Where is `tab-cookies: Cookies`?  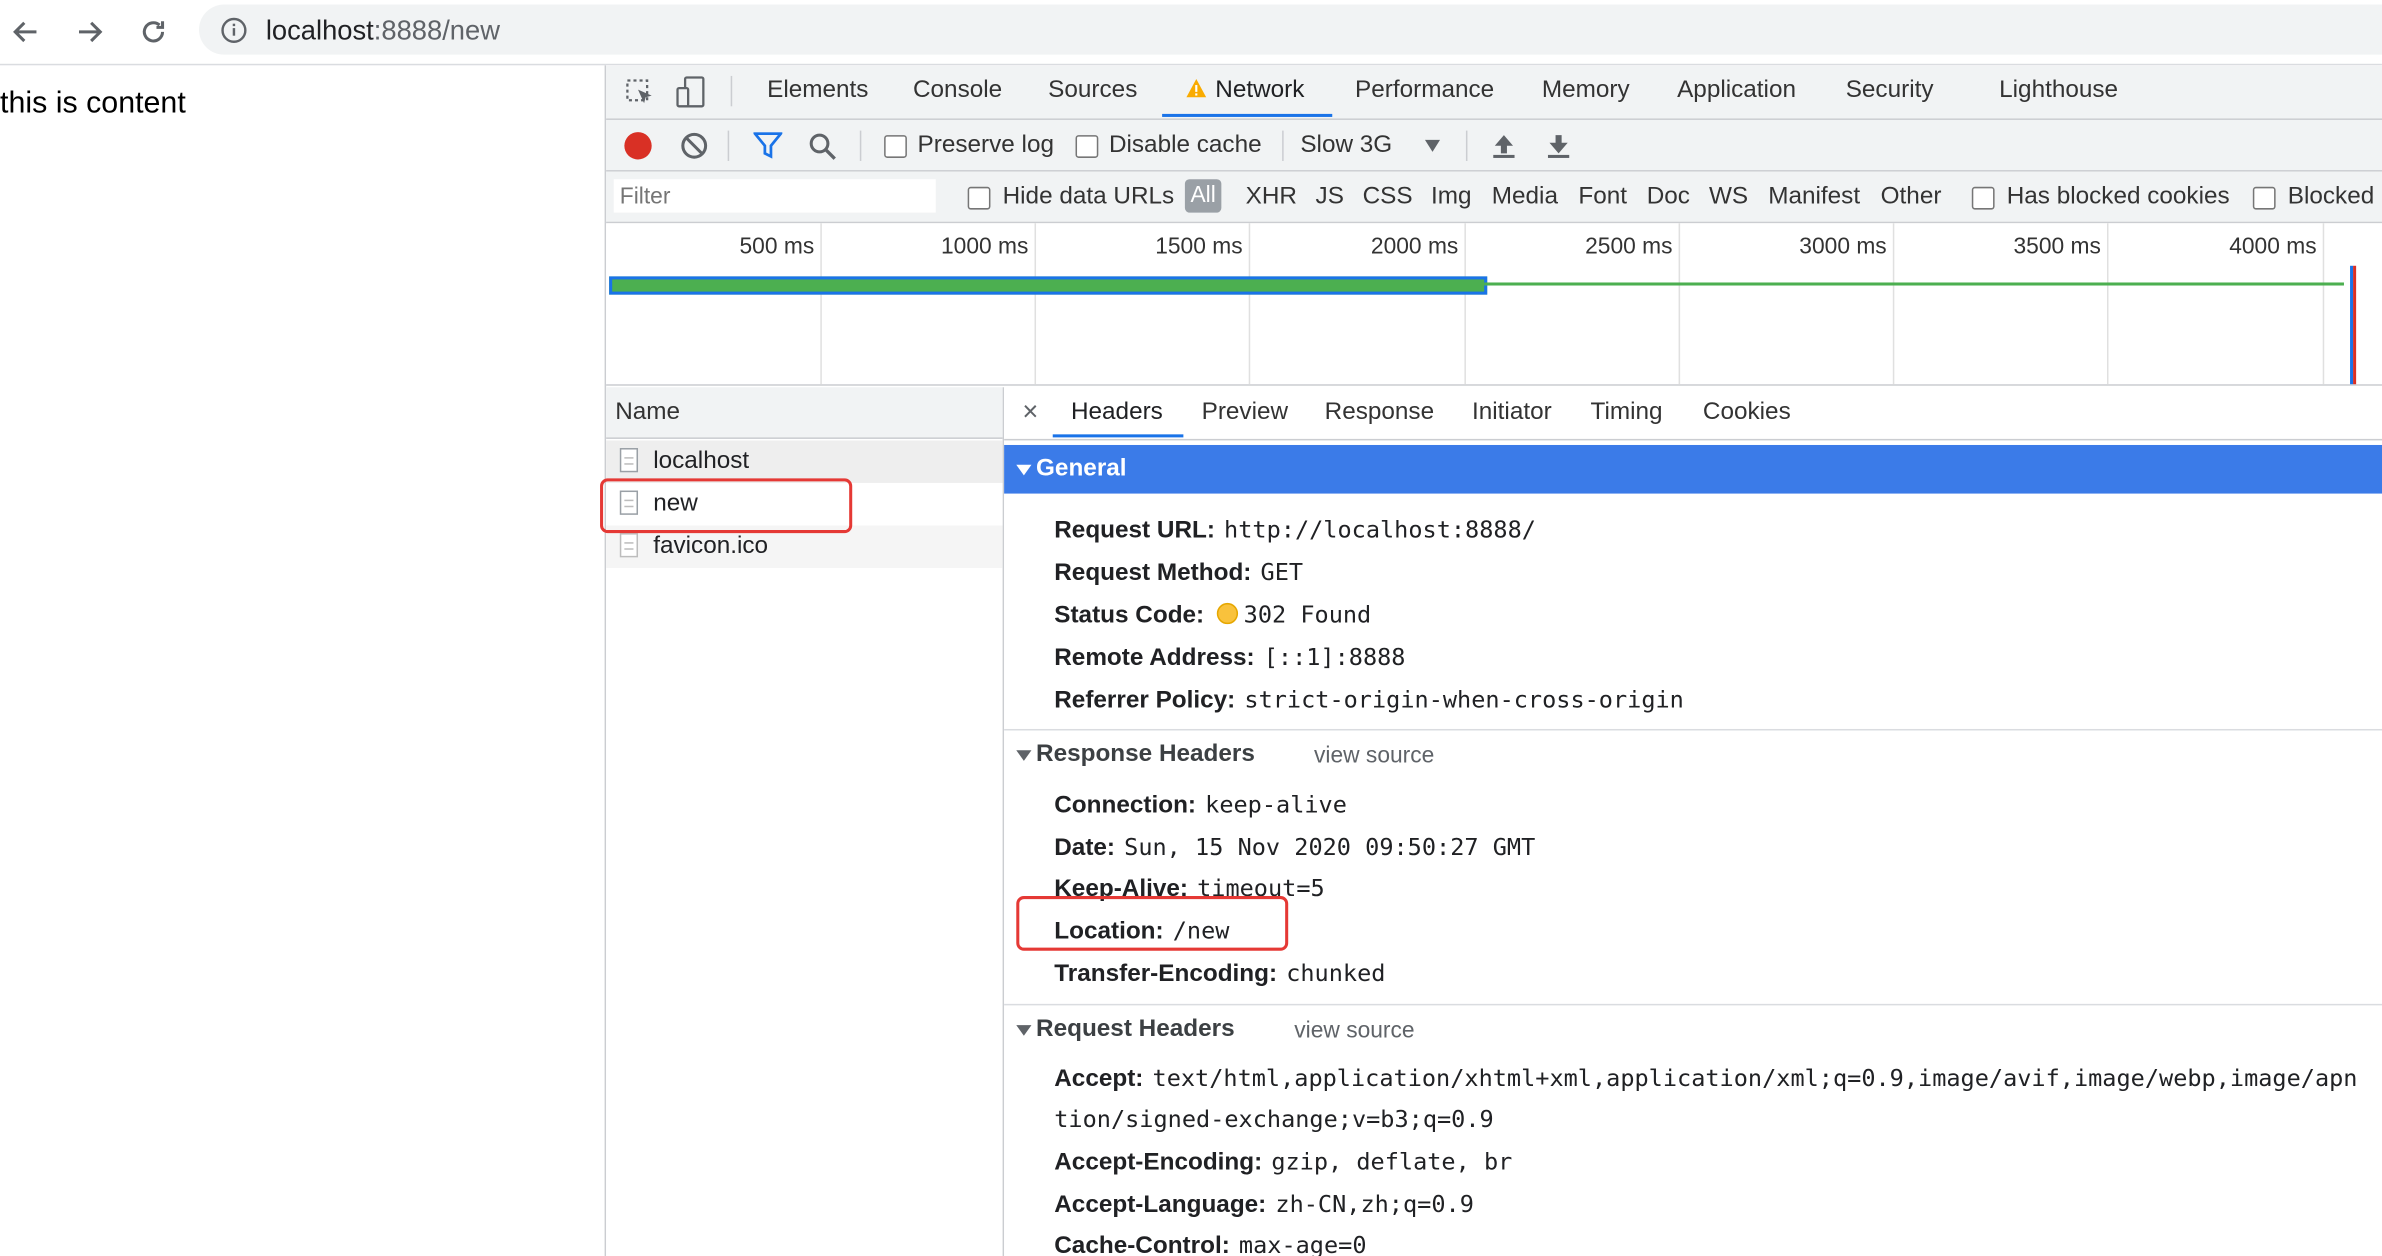 tab-cookies: Cookies is located at coordinates (1747, 412).